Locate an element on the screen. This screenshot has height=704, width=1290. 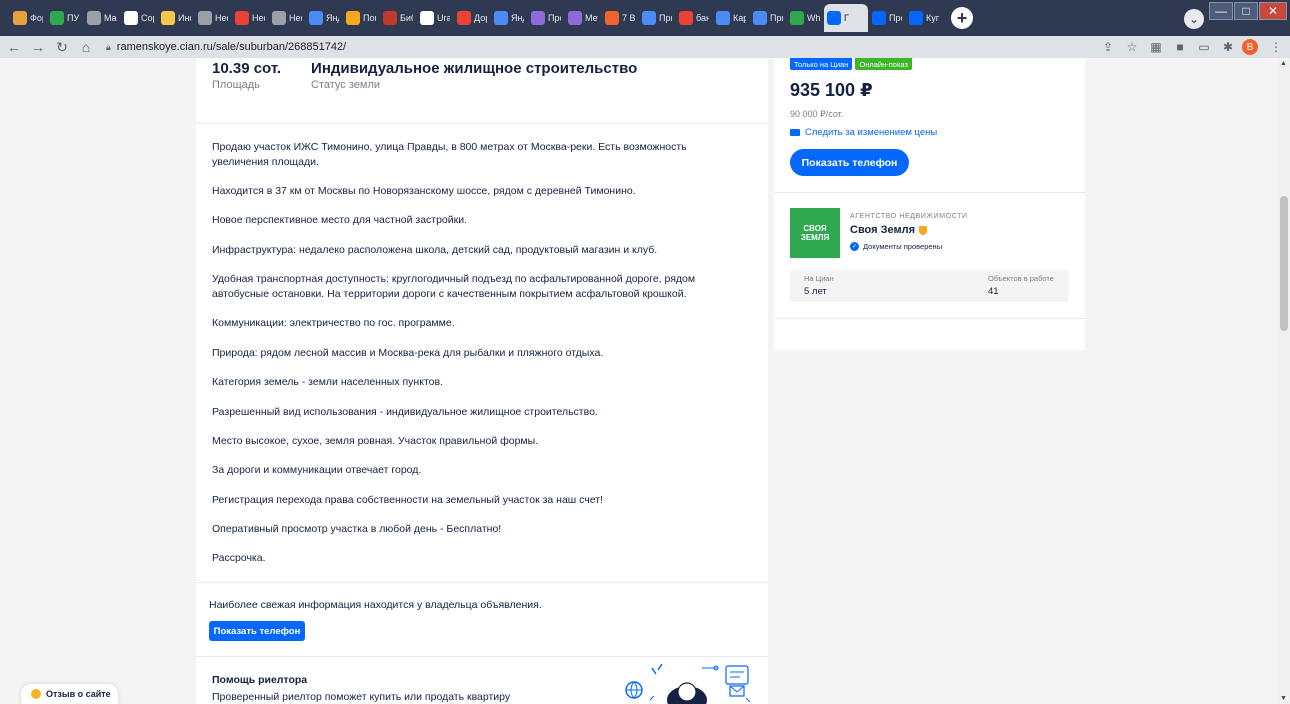
browser-tab: Пом is located at coordinates (361, 18).